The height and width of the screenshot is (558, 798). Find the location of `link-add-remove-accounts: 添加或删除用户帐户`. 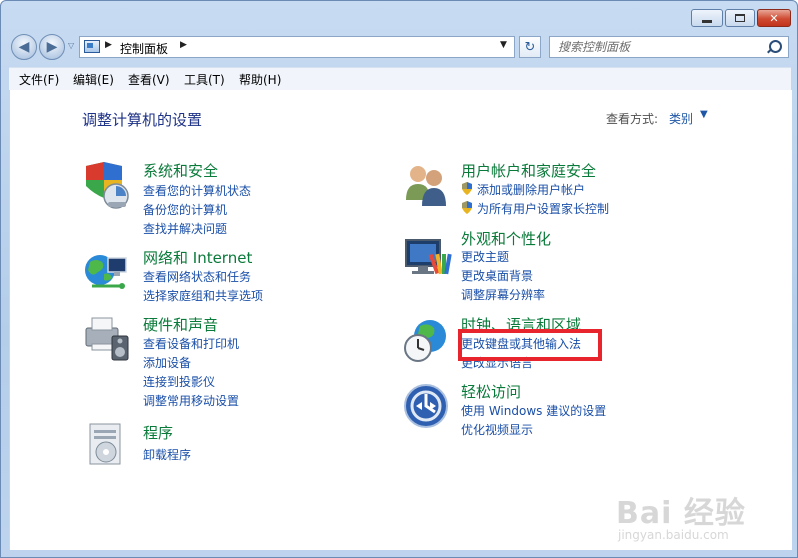

link-add-remove-accounts: 添加或删除用户帐户 is located at coordinates (523, 189).